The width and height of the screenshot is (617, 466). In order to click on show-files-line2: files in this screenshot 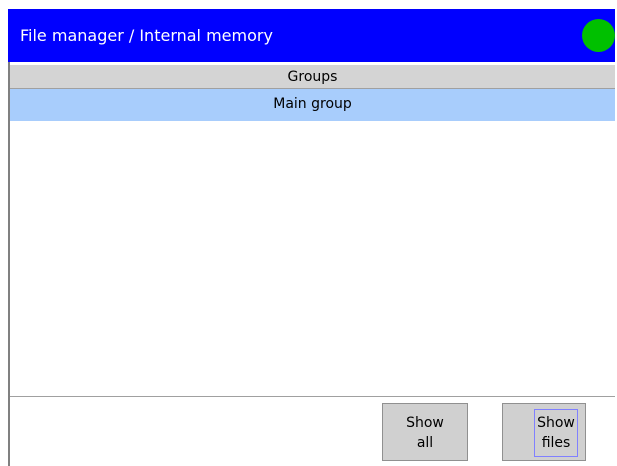, I will do `click(556, 443)`.